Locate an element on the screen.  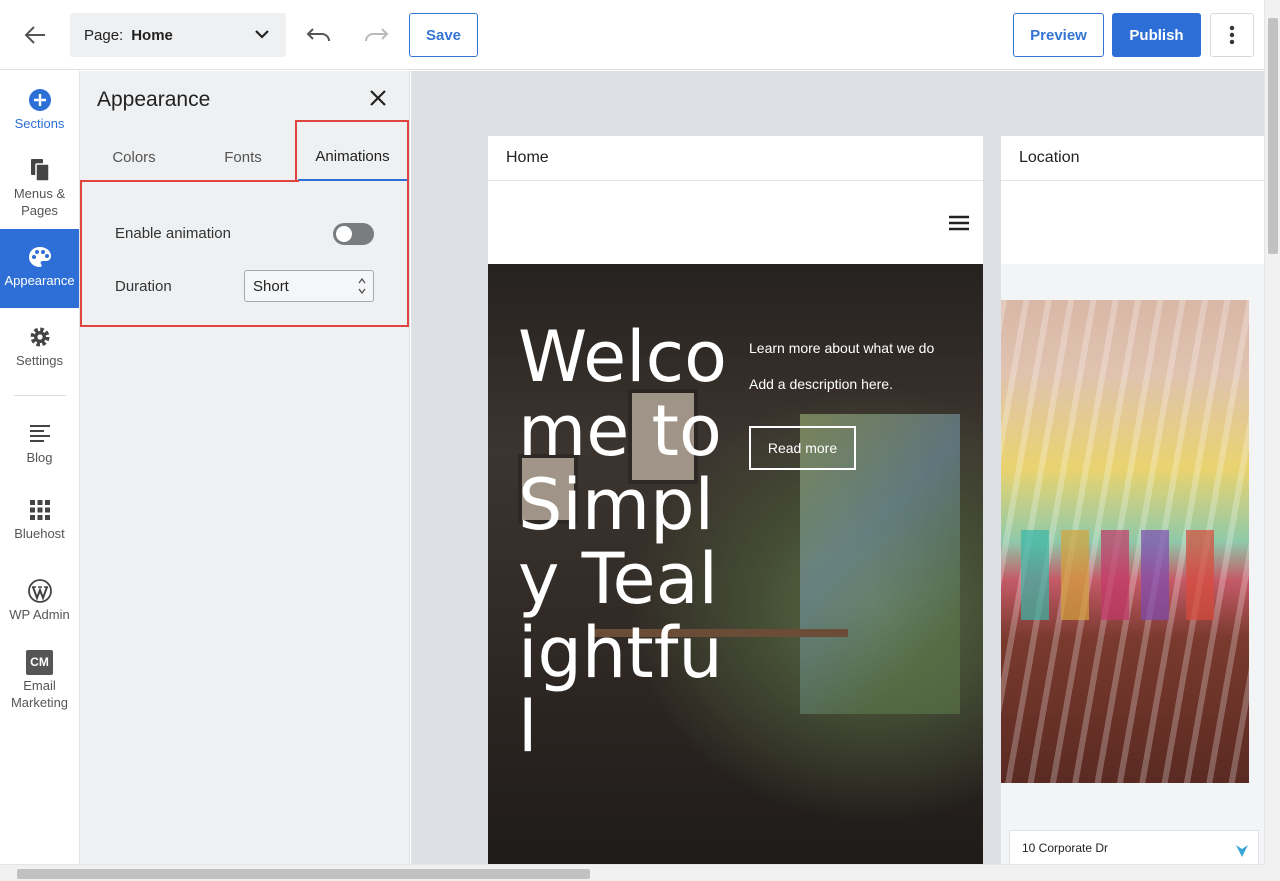
nav-item-wp-admin: WP Admin is located at coordinates (39, 600).